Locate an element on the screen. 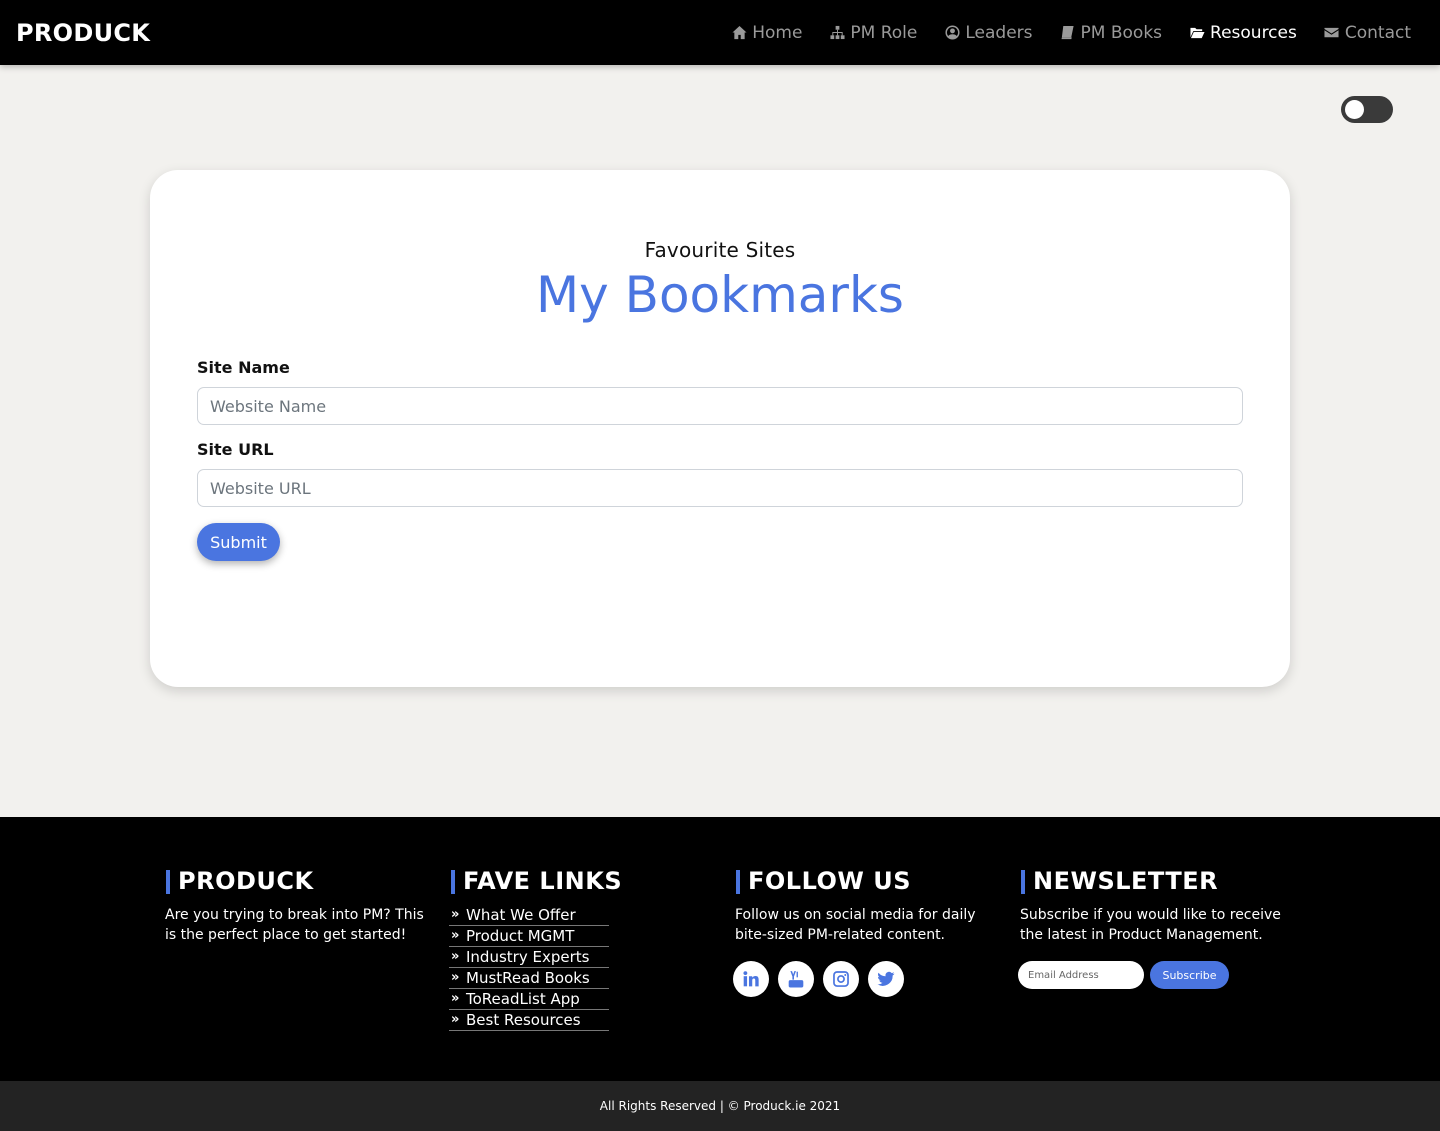  footer-newsletter-heading: NEWSLETTER is located at coordinates (1156, 881).